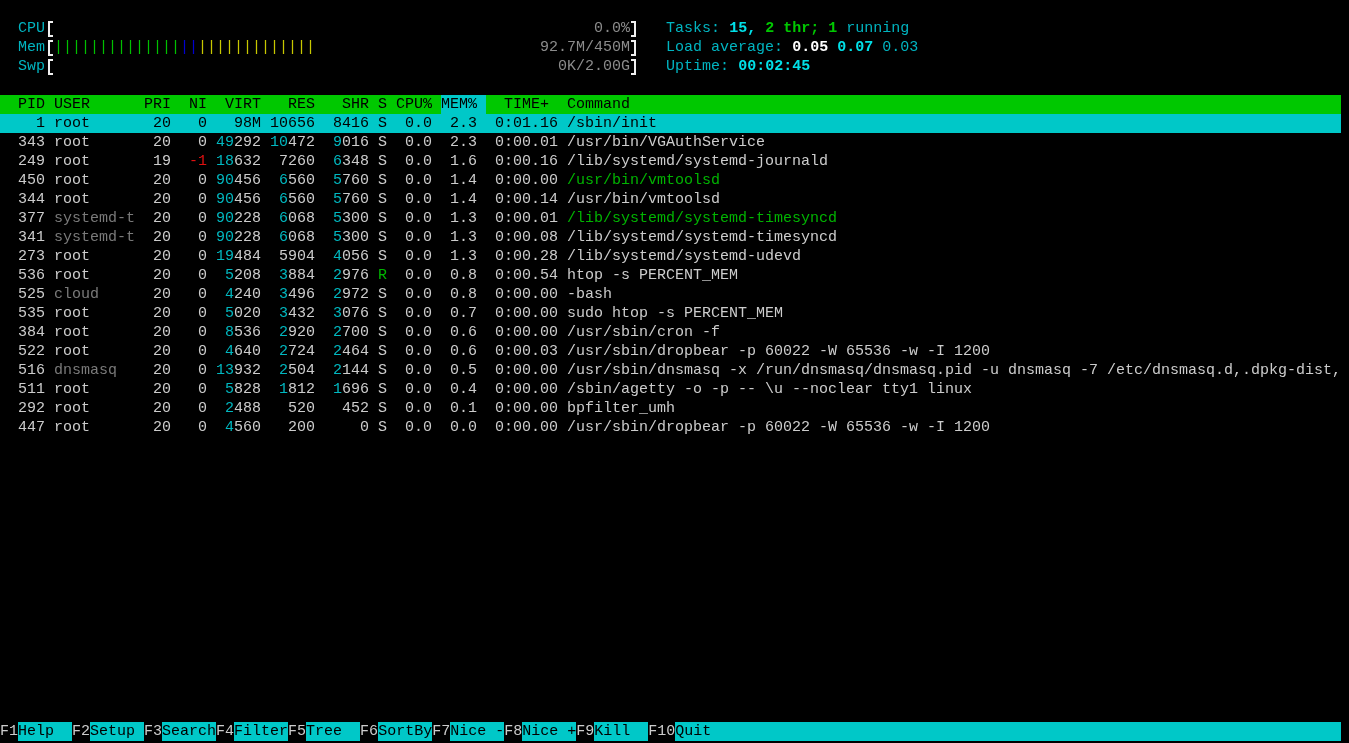 The height and width of the screenshot is (743, 1349). I want to click on process-row: 344 root 20 0 90456 6560 5760 S 0.0 1.4 0:00.14 /usr/bin/vmtoolsd, so click(671, 199).